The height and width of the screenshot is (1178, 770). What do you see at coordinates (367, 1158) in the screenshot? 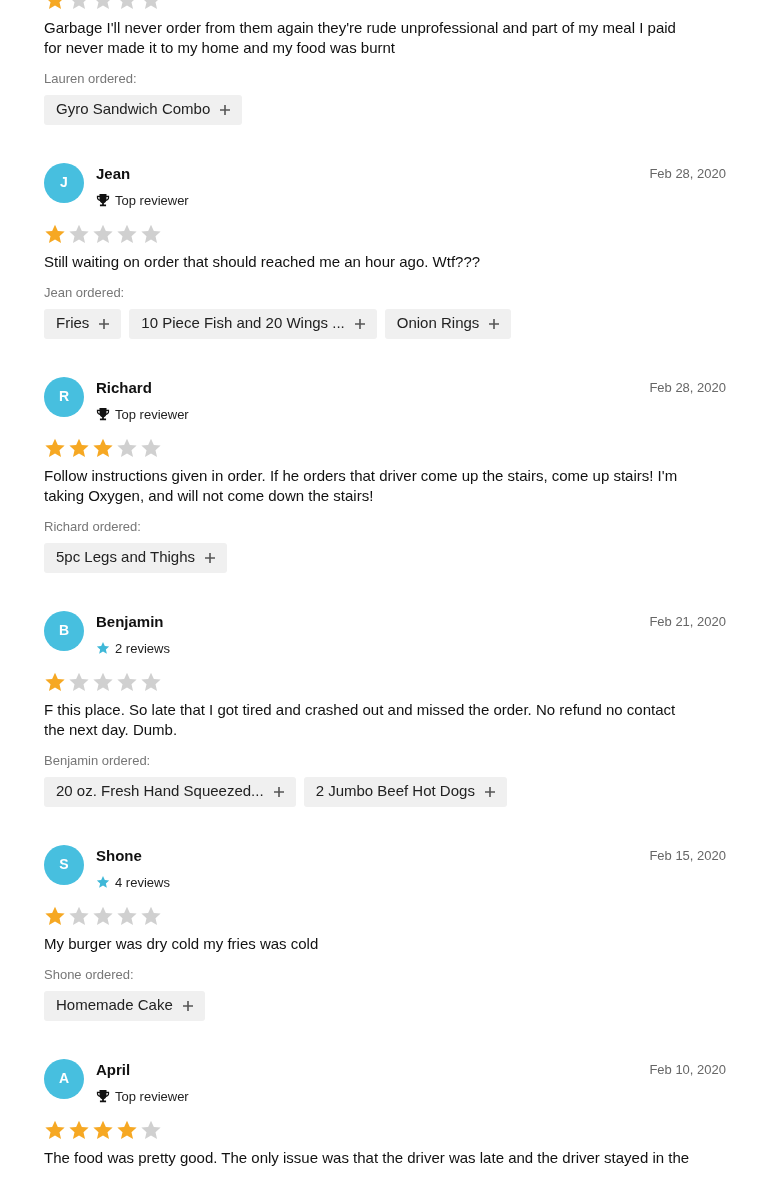
I see `review-text: The food was pretty good. The only issue was that the driver was late and the driver stayed in the` at bounding box center [367, 1158].